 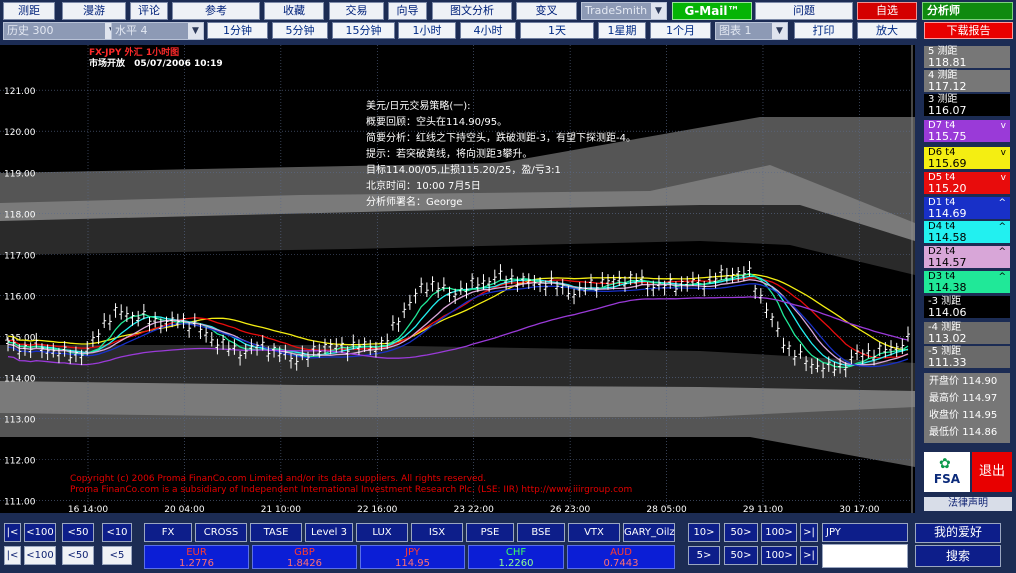 What do you see at coordinates (712, 11) in the screenshot?
I see `gmail-button: G-Mail™` at bounding box center [712, 11].